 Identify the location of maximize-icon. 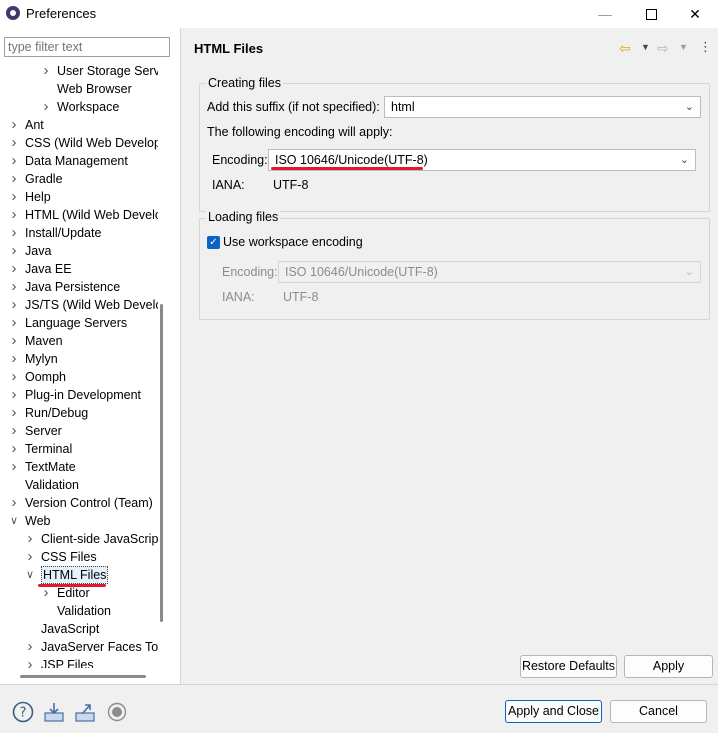
(651, 14).